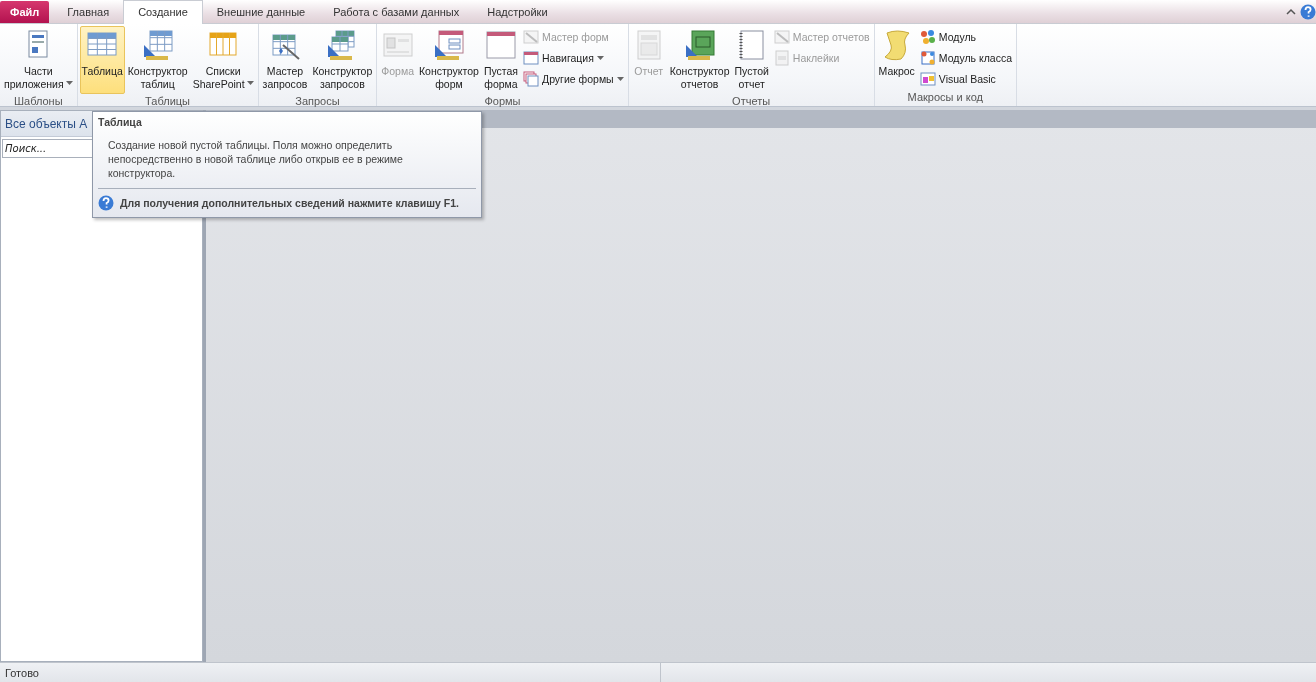 Image resolution: width=1316 pixels, height=682 pixels. I want to click on group-label: Формы, so click(502, 101).